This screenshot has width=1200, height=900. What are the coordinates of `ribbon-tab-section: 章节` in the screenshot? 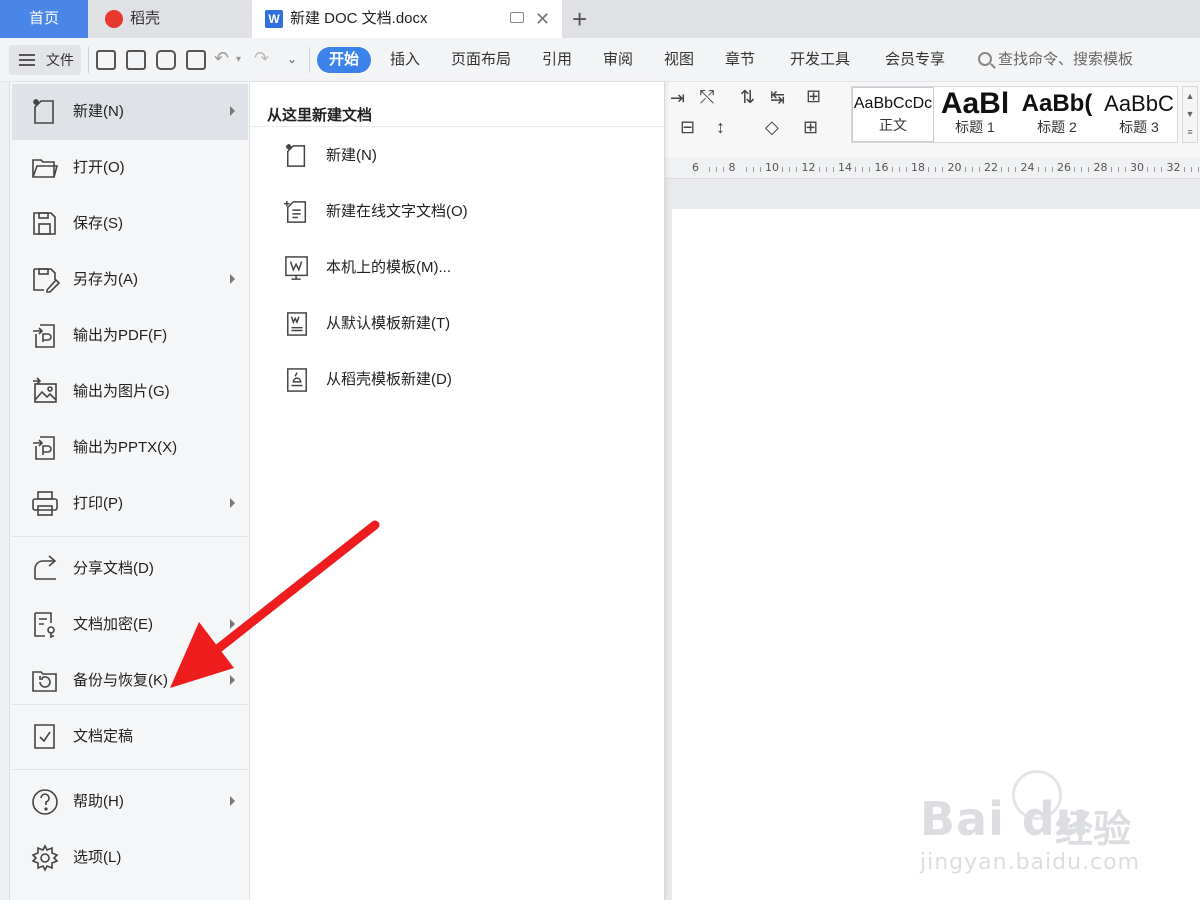 It's located at (740, 60).